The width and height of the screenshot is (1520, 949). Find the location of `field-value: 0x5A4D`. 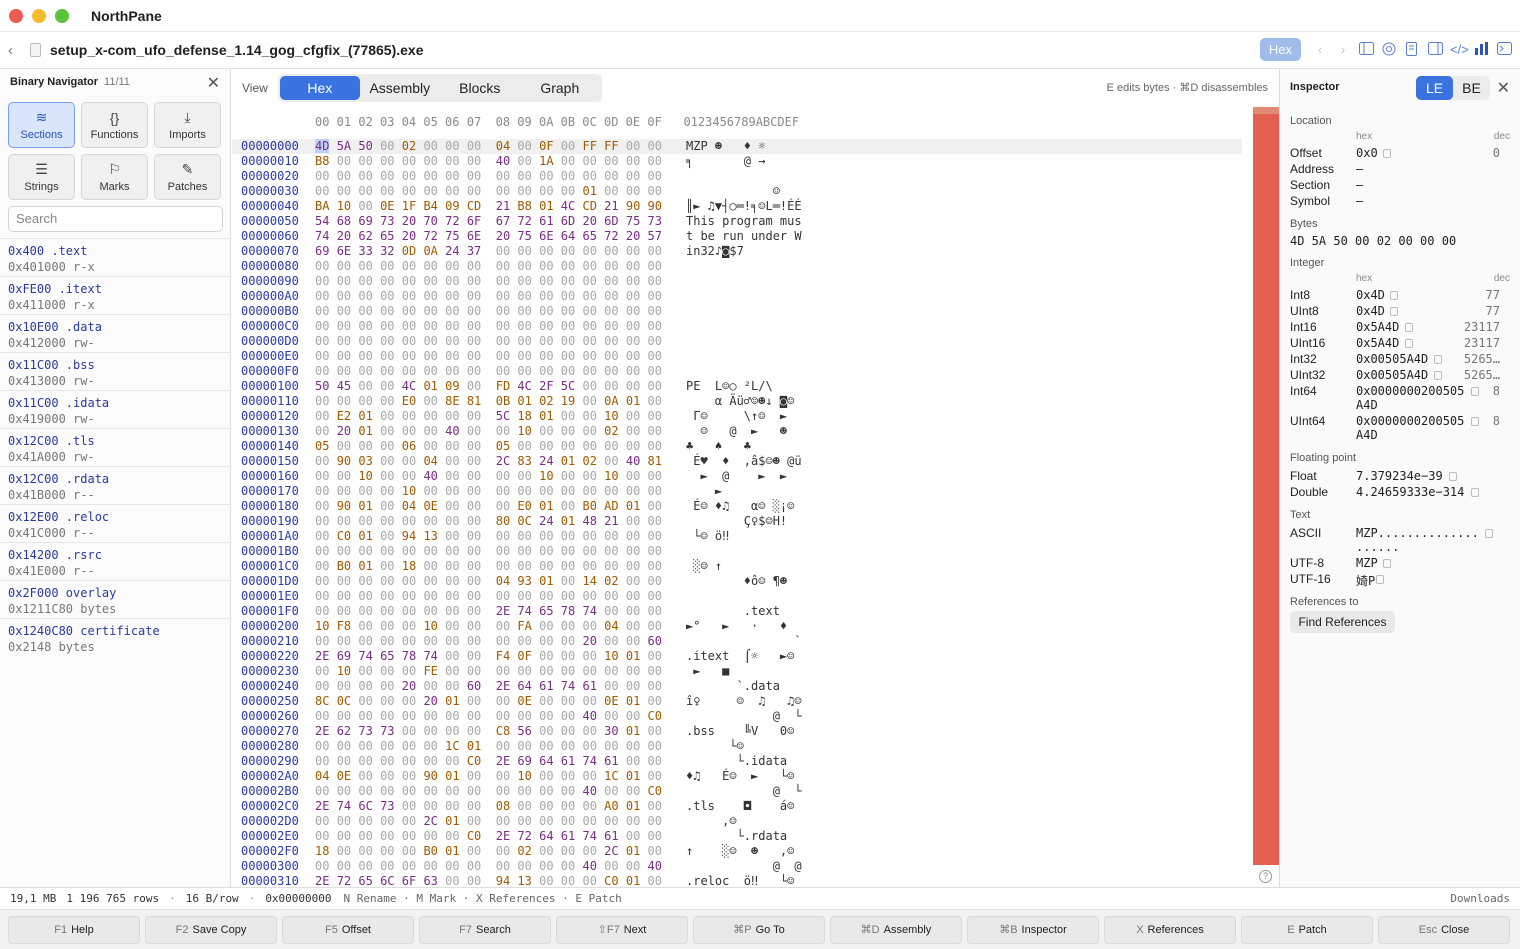

field-value: 0x5A4D is located at coordinates (1377, 327).